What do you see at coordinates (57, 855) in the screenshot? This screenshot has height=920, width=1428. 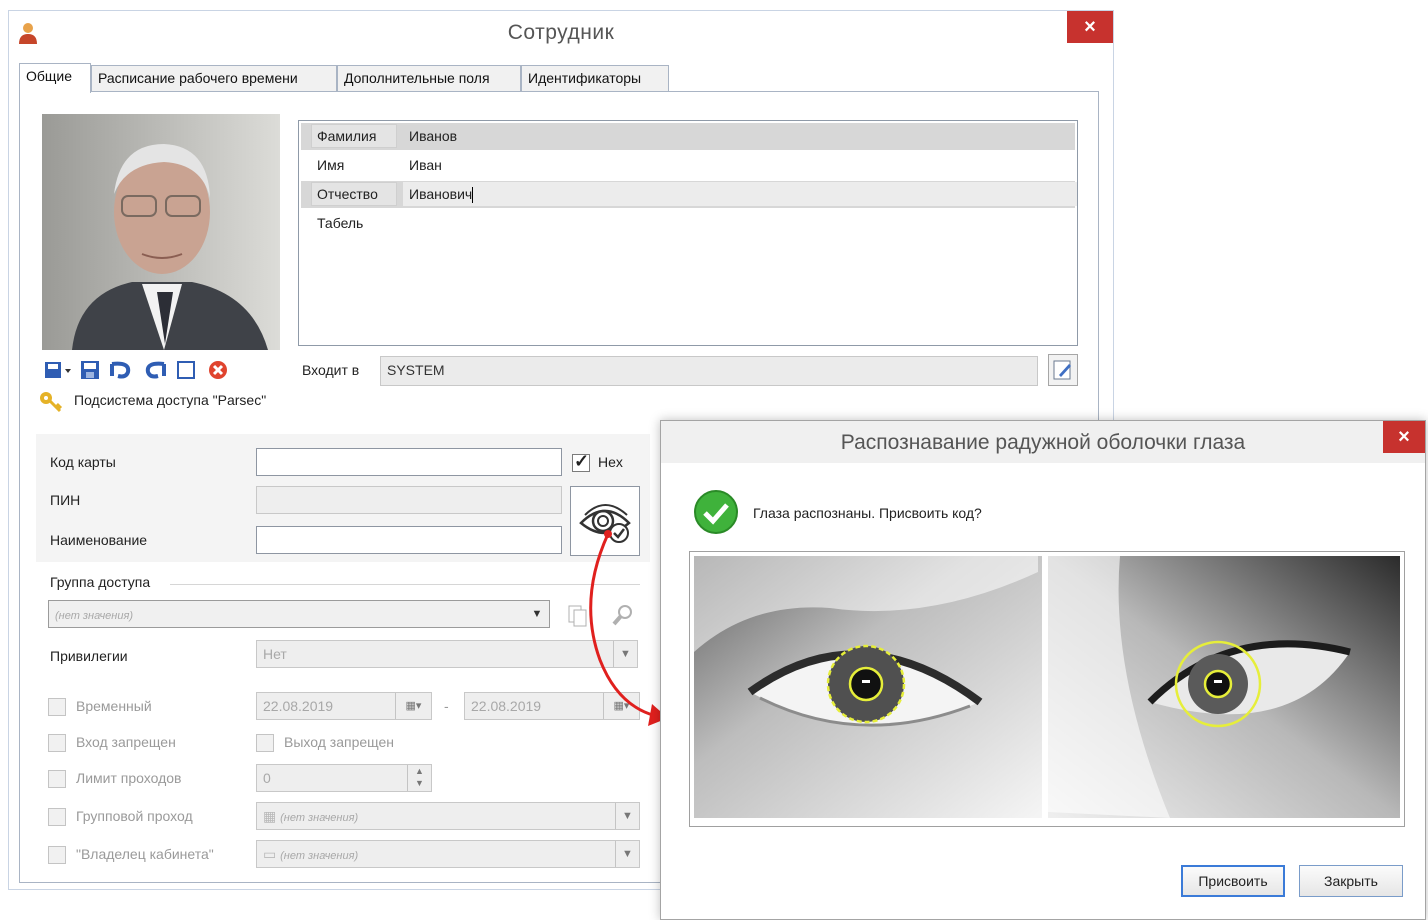 I see `office-owner-checkbox` at bounding box center [57, 855].